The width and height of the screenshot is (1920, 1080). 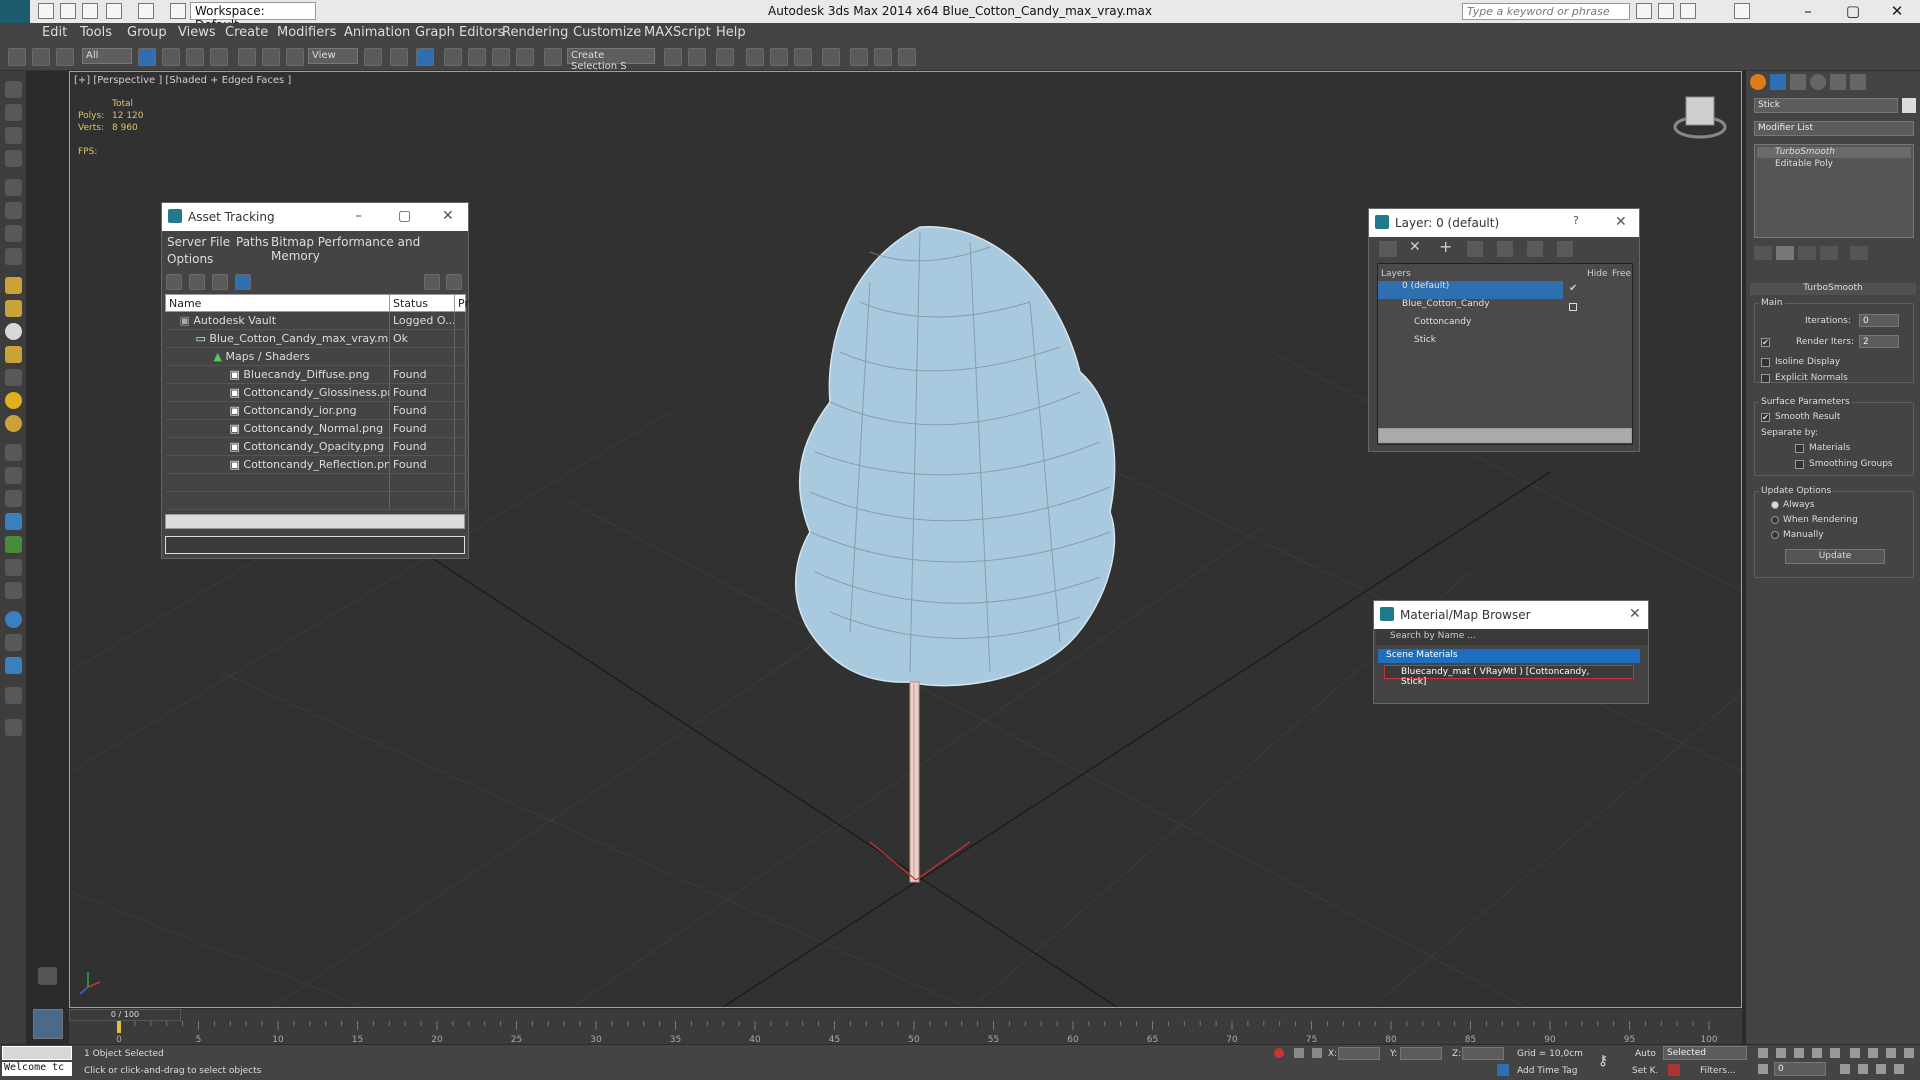 What do you see at coordinates (1475, 249) in the screenshot?
I see `select-in-layer-icon` at bounding box center [1475, 249].